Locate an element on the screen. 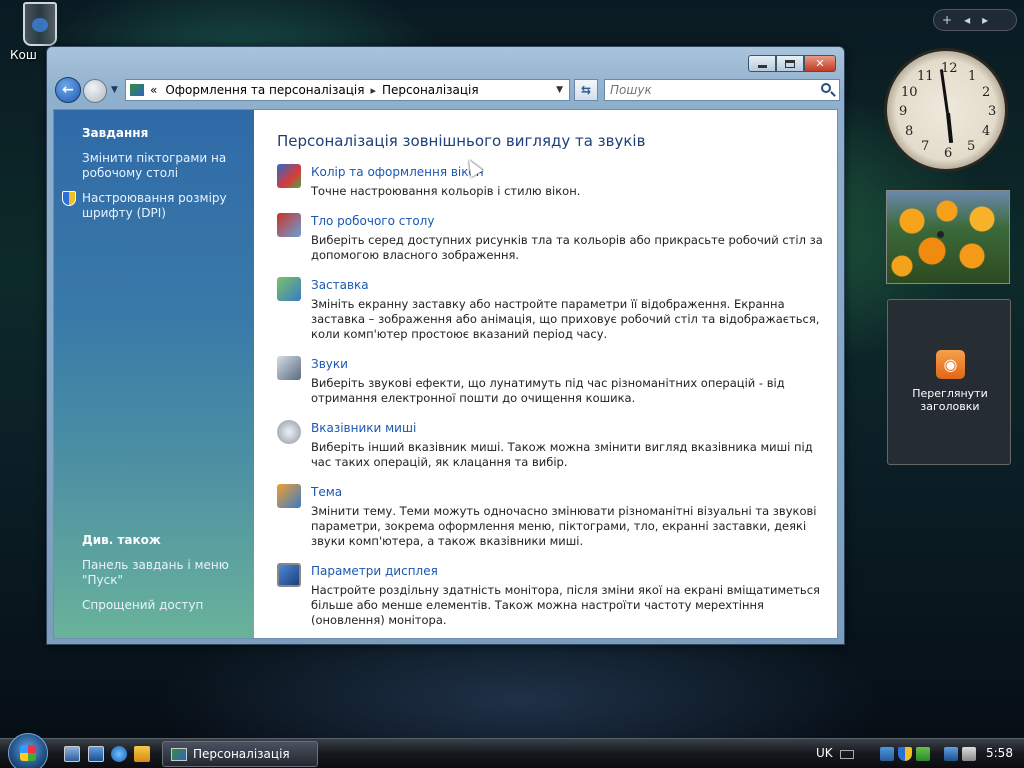 The height and width of the screenshot is (768, 1024). search-icon is located at coordinates (826, 88).